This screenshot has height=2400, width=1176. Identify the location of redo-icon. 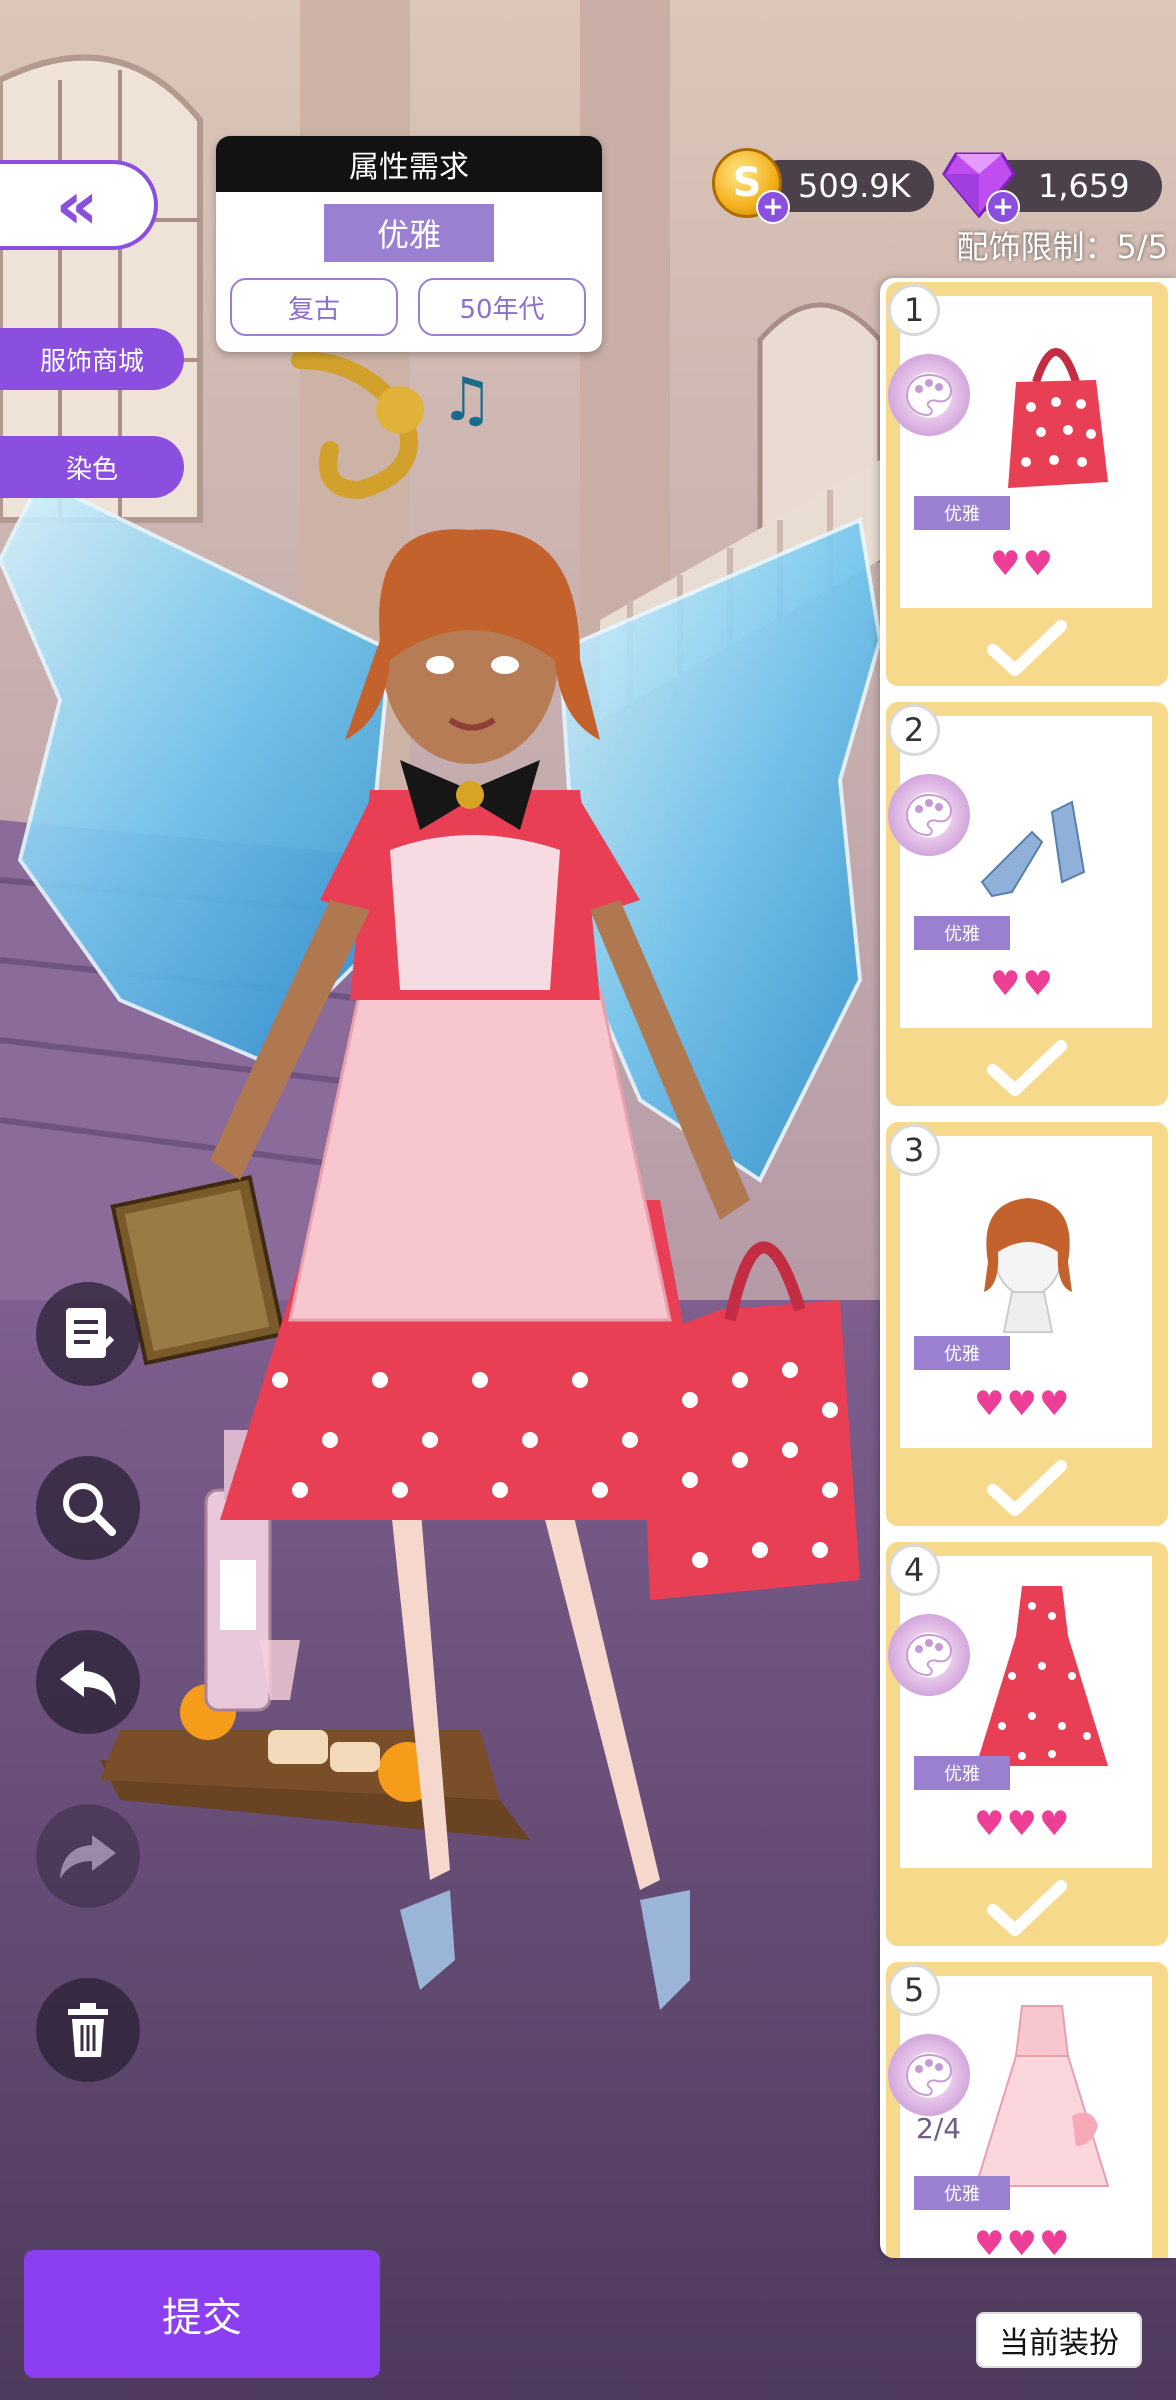
(88, 1857).